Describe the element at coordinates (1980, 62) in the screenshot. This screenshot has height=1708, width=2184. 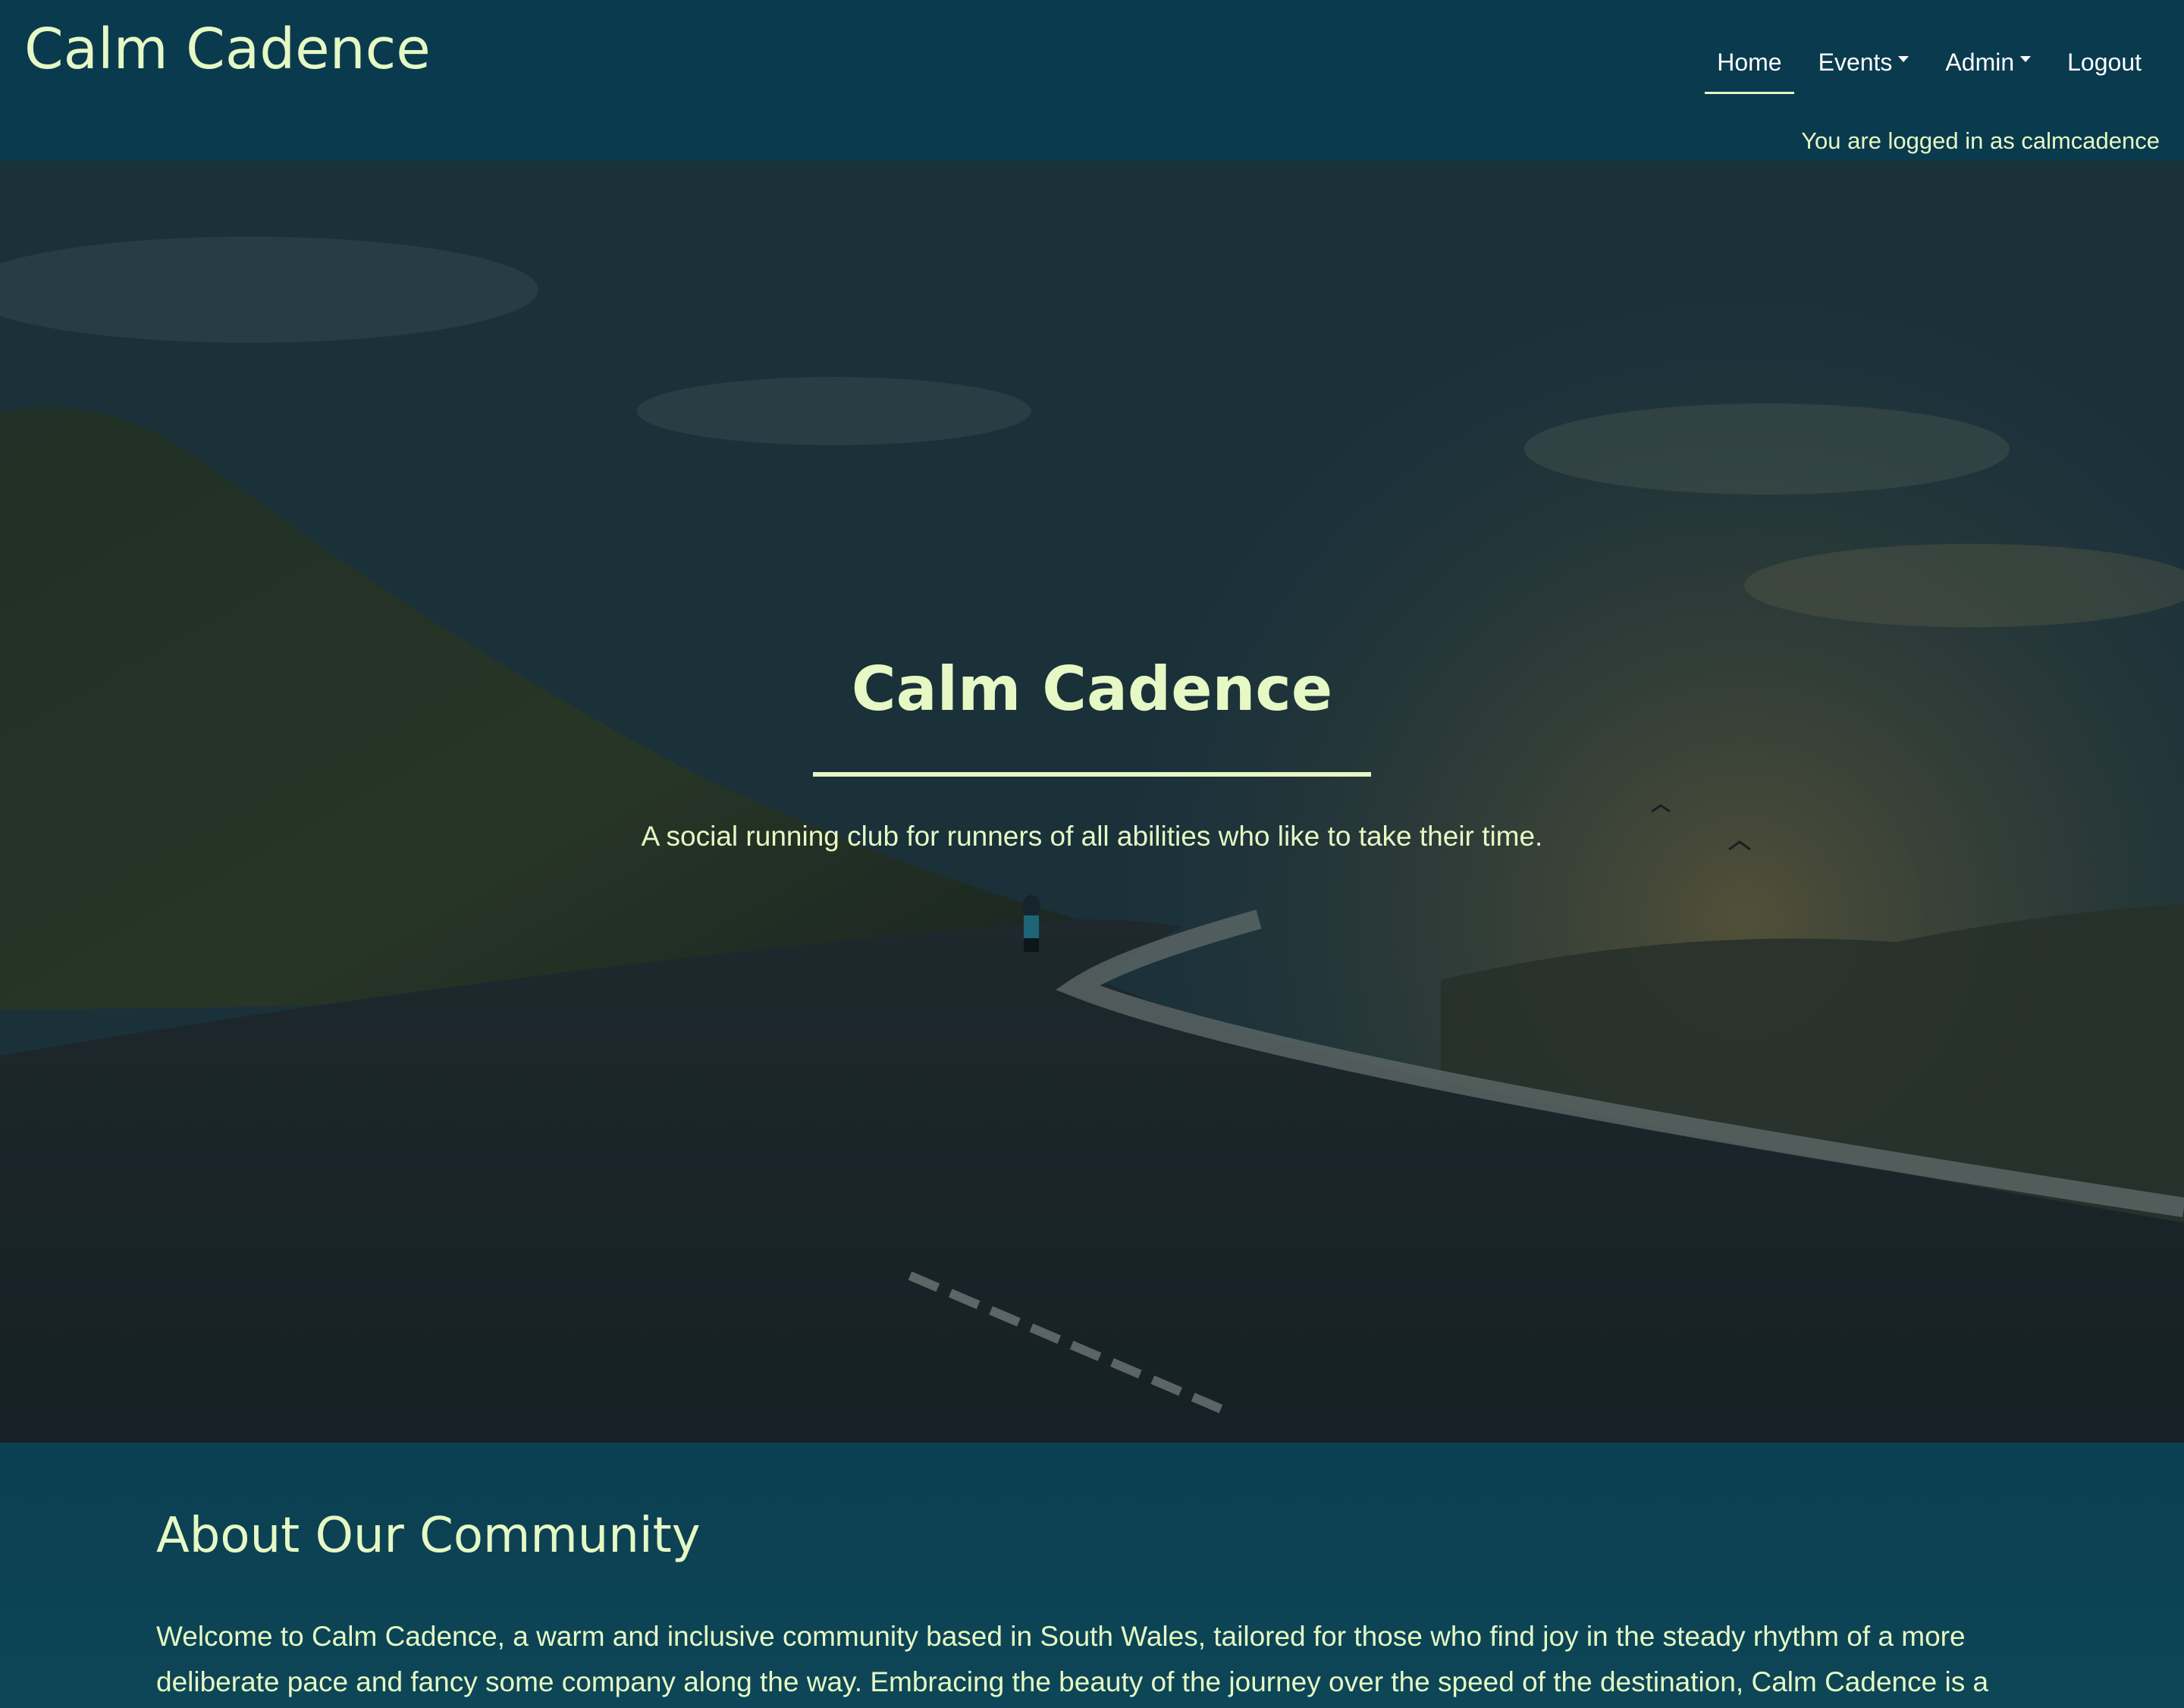
I see `nav-admin-label: Admin` at that location.